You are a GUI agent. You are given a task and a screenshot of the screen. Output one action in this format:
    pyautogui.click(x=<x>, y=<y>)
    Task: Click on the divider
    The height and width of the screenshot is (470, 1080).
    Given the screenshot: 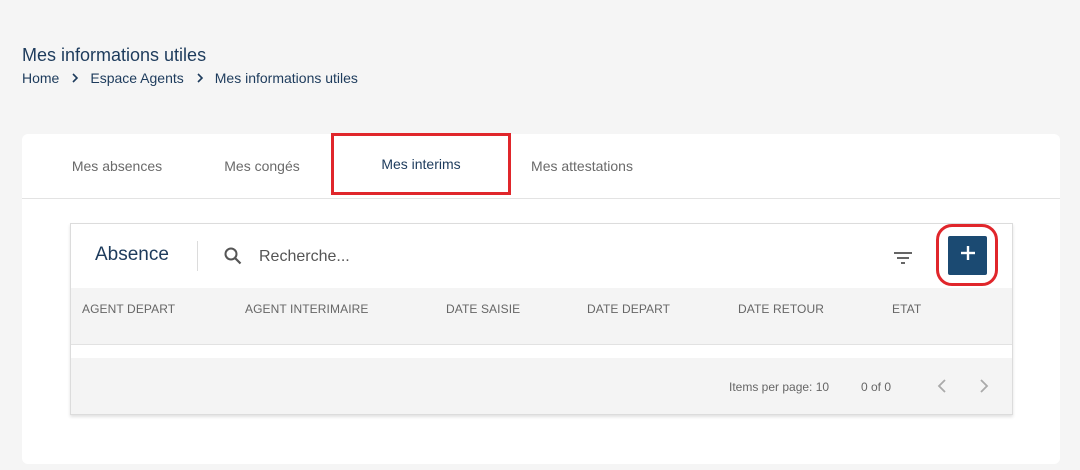 What is the action you would take?
    pyautogui.click(x=197, y=256)
    